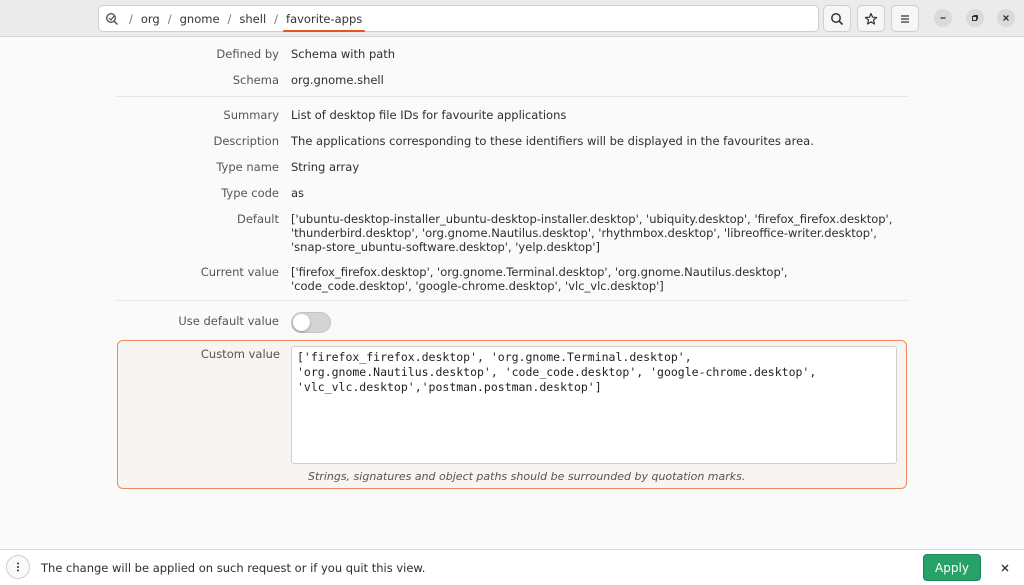 This screenshot has height=585, width=1024. I want to click on type-name-value: String array, so click(325, 167).